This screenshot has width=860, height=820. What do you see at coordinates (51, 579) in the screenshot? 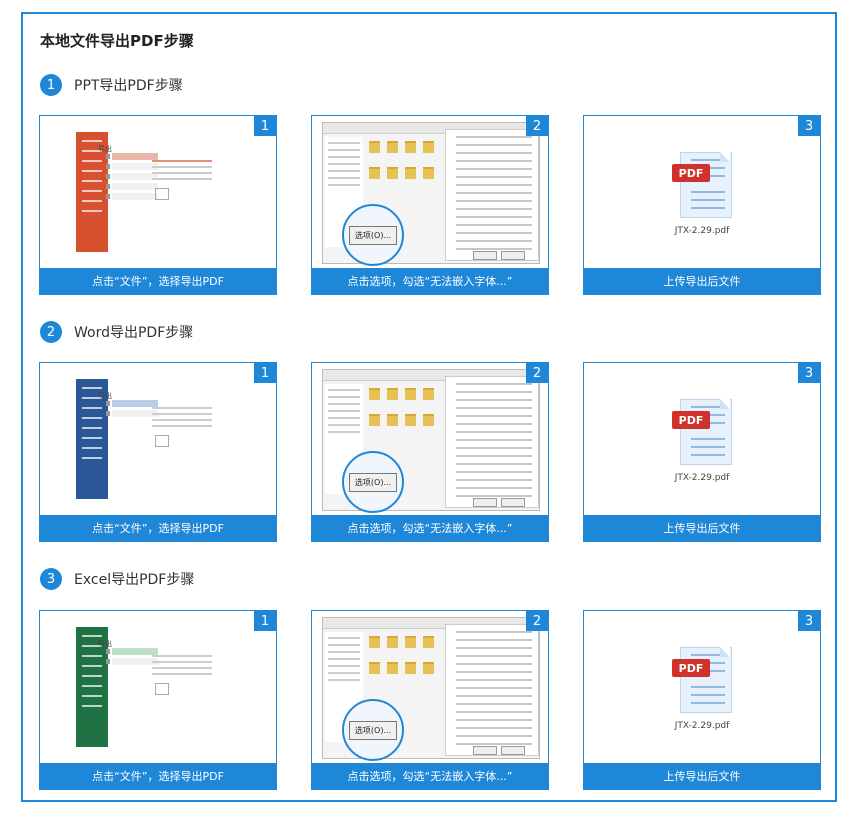
I see `section-number-badge: 3` at bounding box center [51, 579].